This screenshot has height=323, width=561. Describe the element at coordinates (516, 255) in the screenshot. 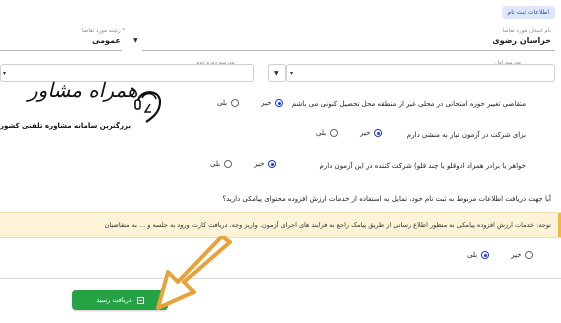

I see `sms-no-label: خیر` at that location.